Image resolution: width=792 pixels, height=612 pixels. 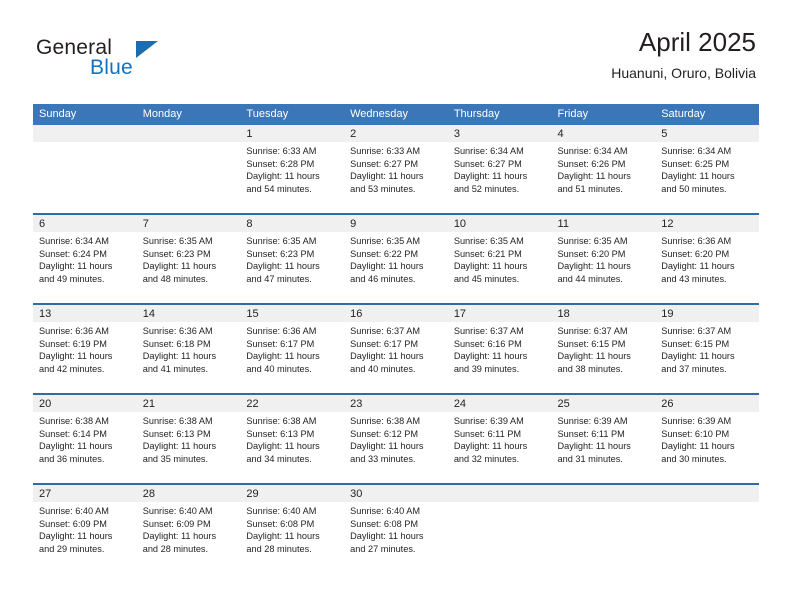 What do you see at coordinates (176, 253) in the screenshot?
I see `day-detail-sunset: Sunset: 6:23 PM` at bounding box center [176, 253].